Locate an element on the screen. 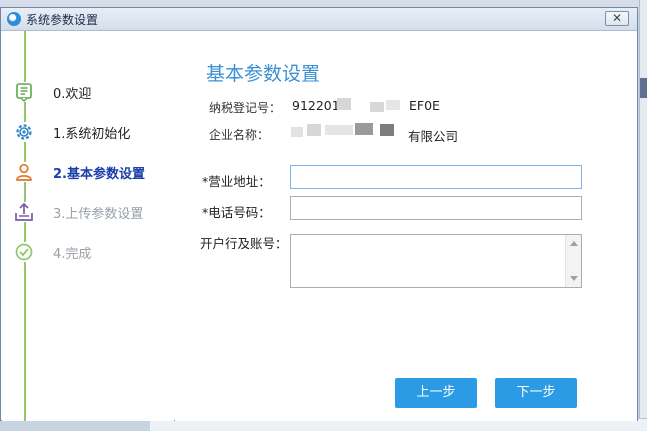 The height and width of the screenshot is (431, 647). user-icon is located at coordinates (24, 172).